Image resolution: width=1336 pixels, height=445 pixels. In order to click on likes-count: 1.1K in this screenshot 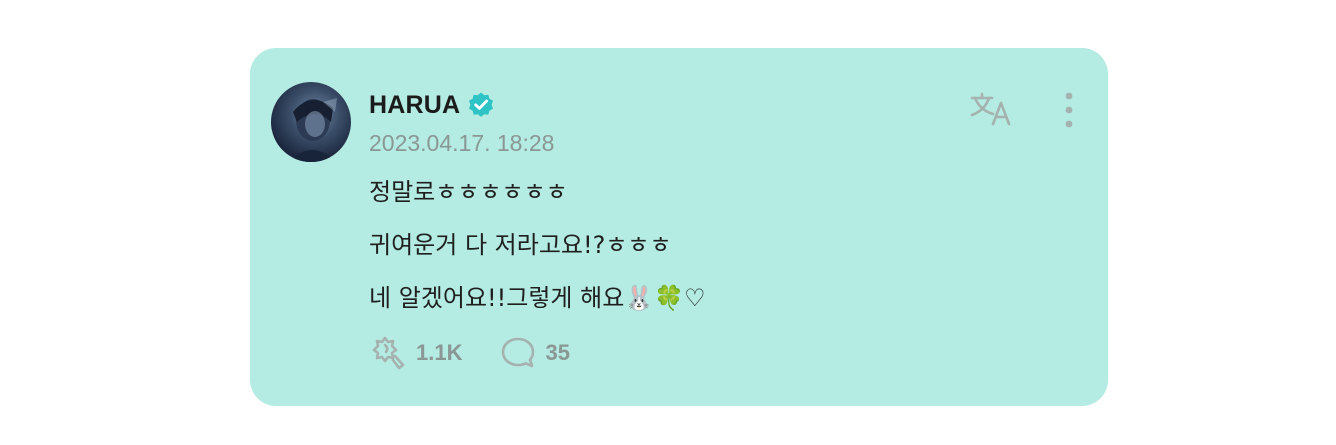, I will do `click(439, 352)`.